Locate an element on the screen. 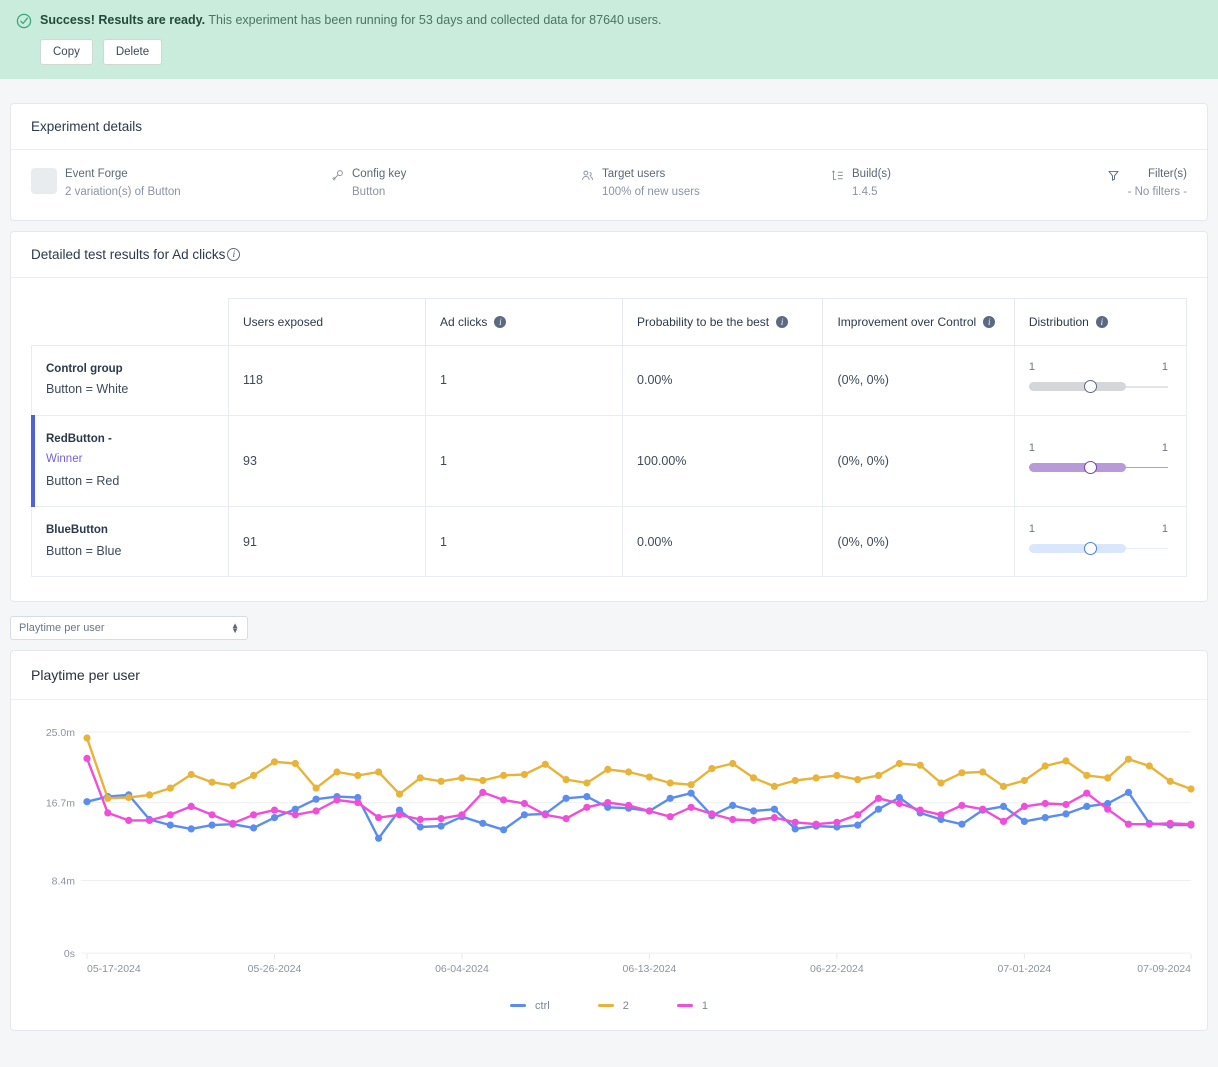  chart-title: Playtime per user is located at coordinates (609, 675).